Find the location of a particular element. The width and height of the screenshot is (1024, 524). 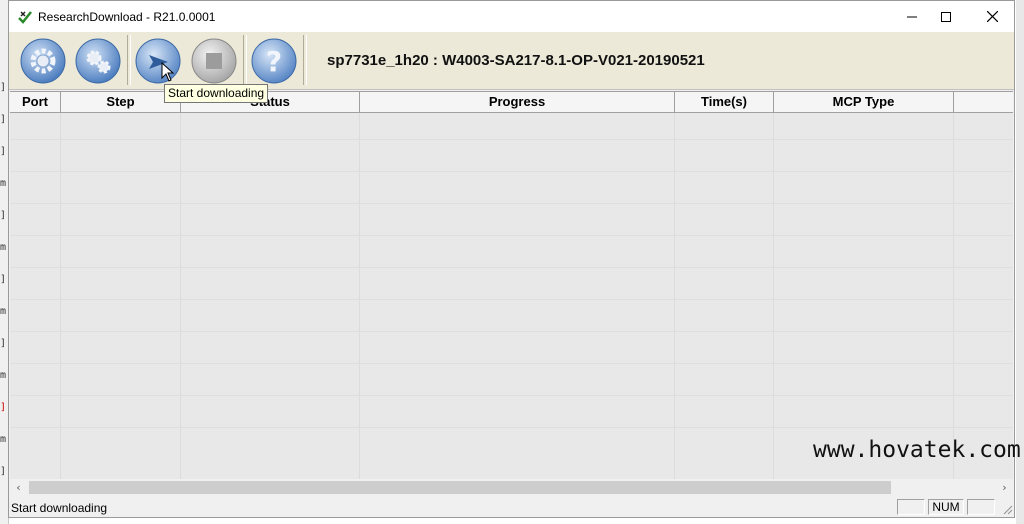

watermark-text: www.hovatek.com is located at coordinates (917, 450).